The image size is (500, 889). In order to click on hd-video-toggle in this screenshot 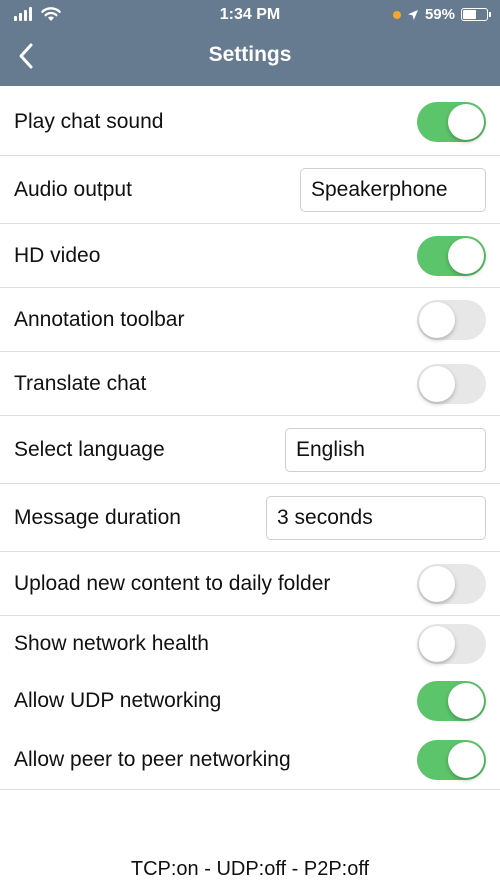, I will do `click(451, 255)`.